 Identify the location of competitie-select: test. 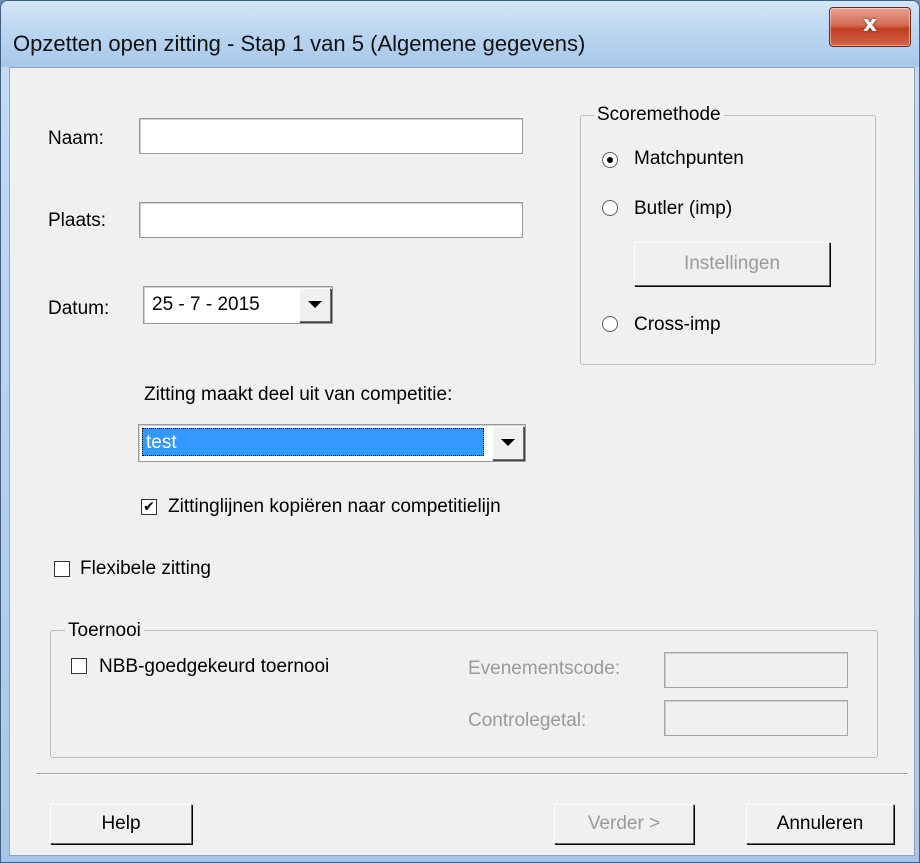
(332, 443).